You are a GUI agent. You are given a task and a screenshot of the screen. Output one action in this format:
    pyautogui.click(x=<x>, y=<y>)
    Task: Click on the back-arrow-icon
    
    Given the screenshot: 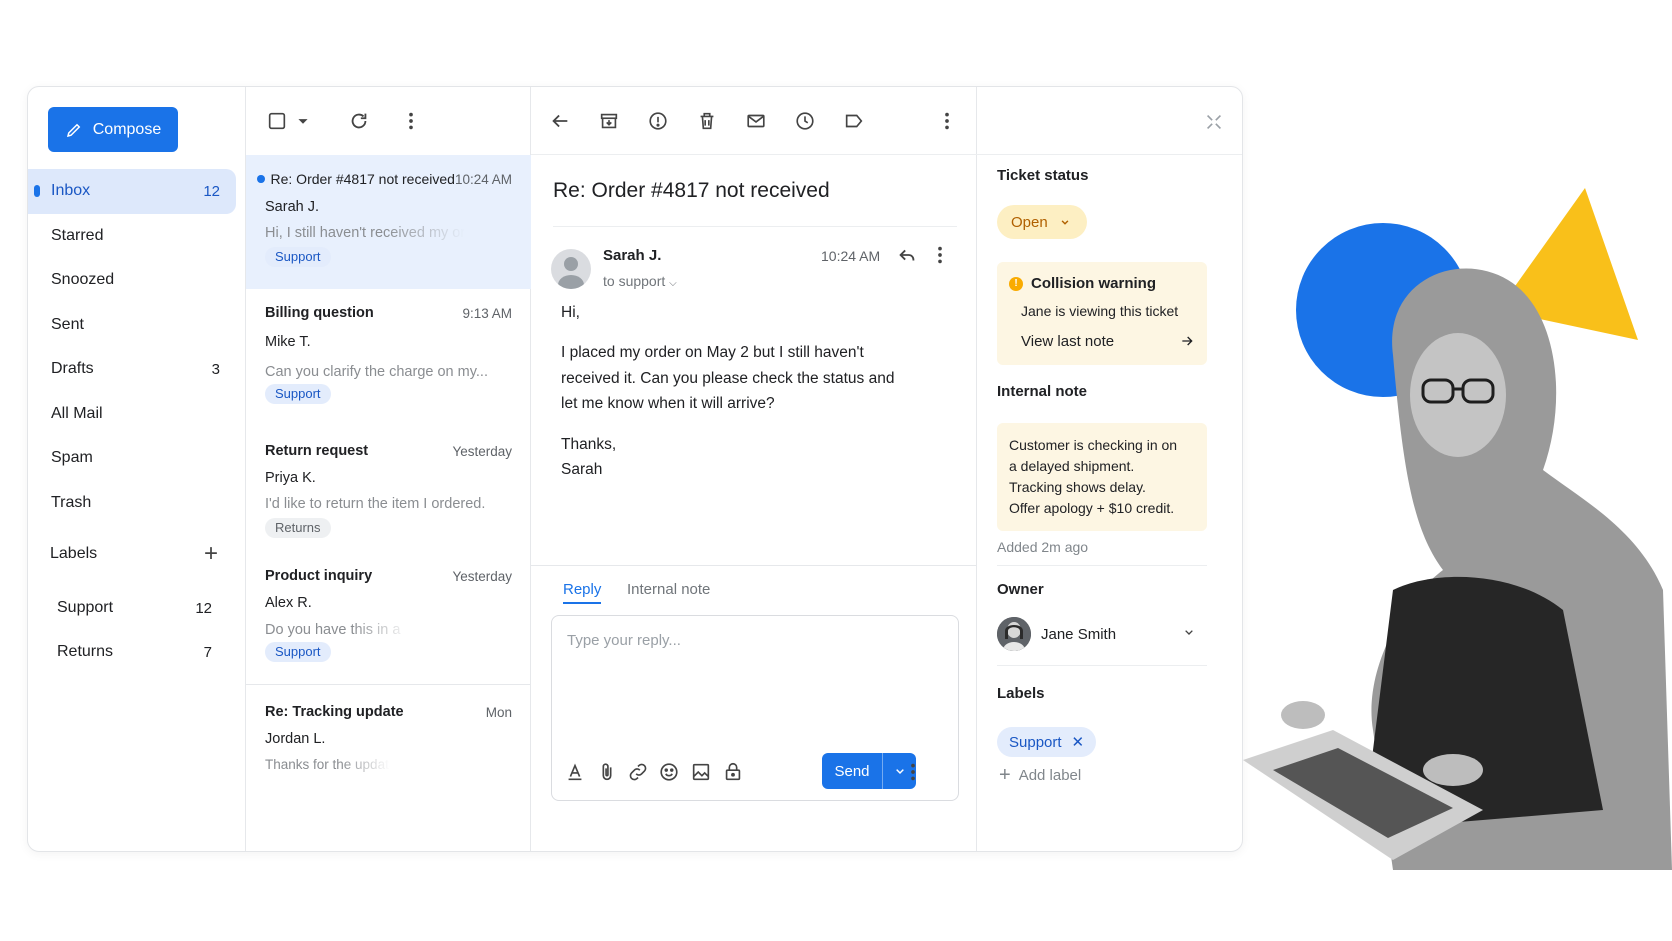 What is the action you would take?
    pyautogui.click(x=560, y=121)
    